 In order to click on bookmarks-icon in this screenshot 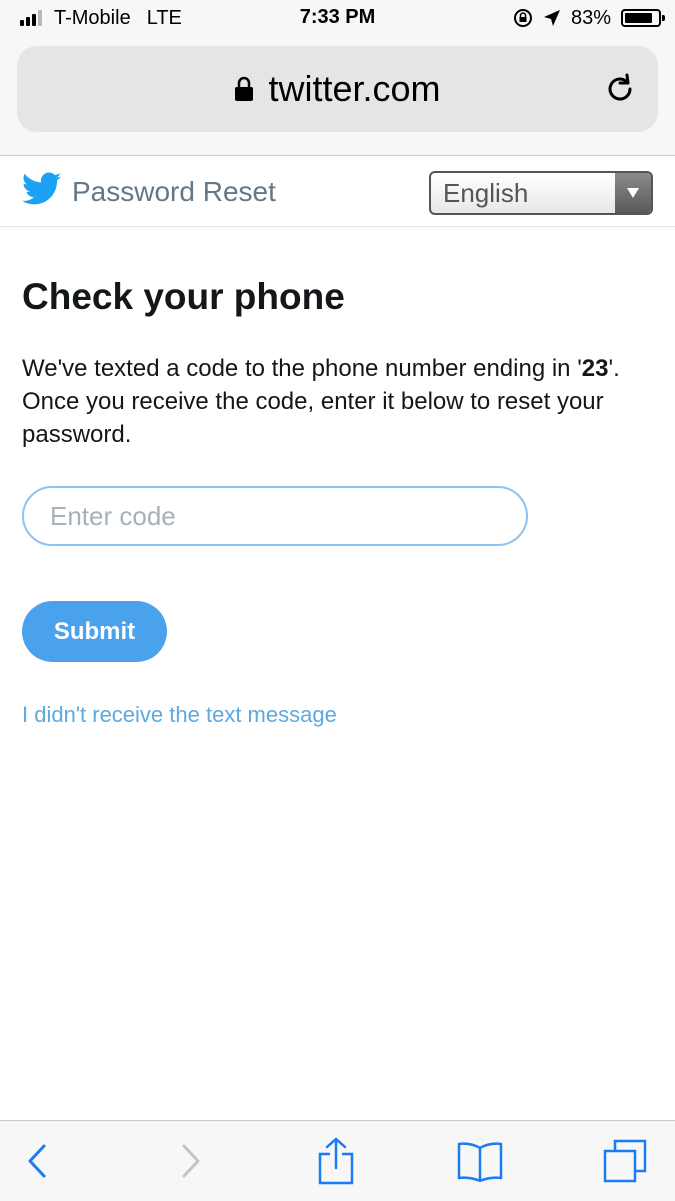, I will do `click(480, 1162)`.